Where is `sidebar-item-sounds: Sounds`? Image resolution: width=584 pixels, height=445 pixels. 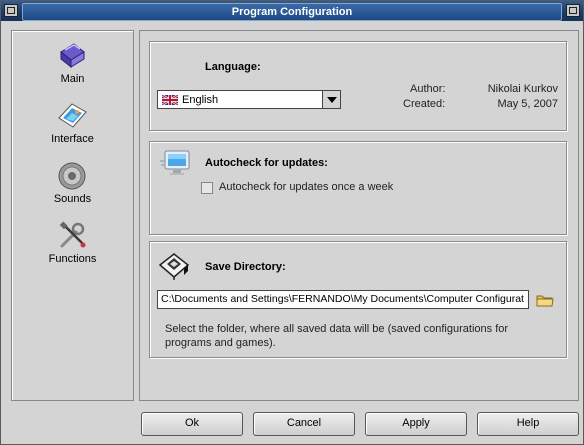
sidebar-item-sounds: Sounds is located at coordinates (72, 188).